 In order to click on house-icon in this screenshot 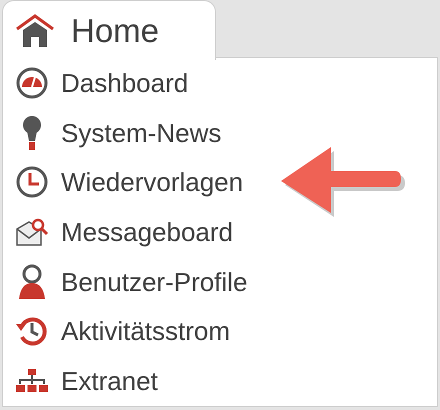, I will do `click(35, 30)`.